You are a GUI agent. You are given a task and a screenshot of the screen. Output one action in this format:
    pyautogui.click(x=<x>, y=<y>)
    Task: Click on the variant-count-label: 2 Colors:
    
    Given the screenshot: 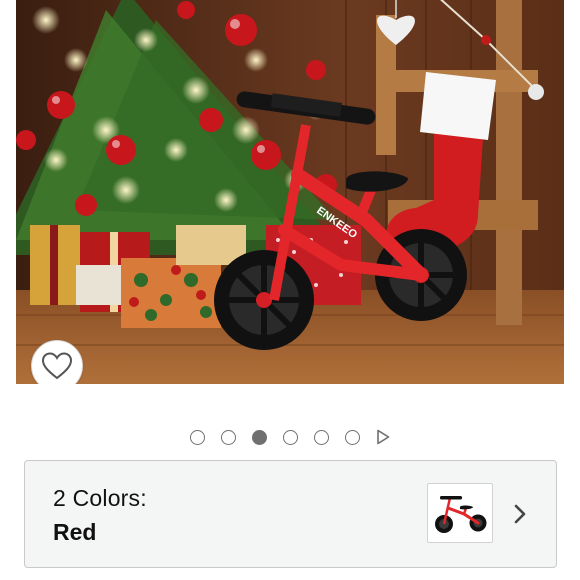 What is the action you would take?
    pyautogui.click(x=100, y=498)
    